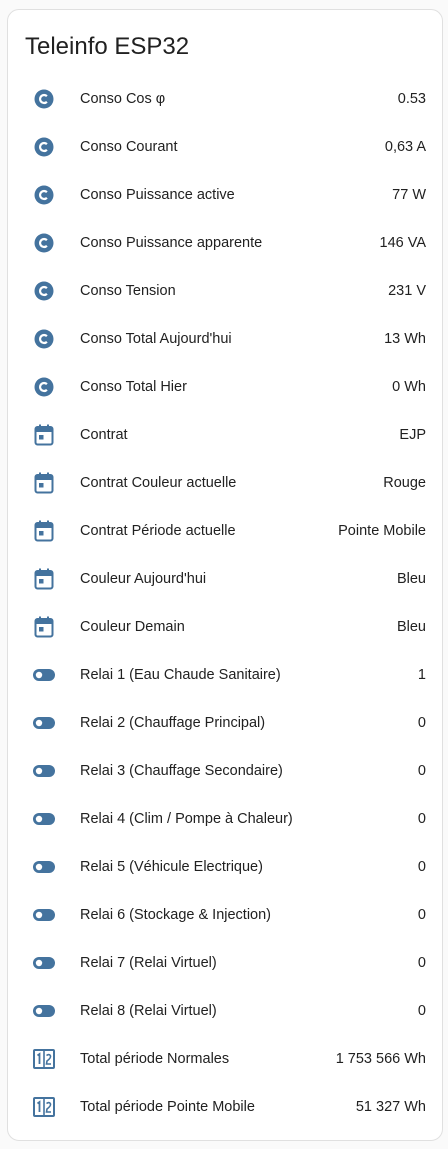  I want to click on entity-row: Contrat Couleur actuelle Rouge, so click(225, 483).